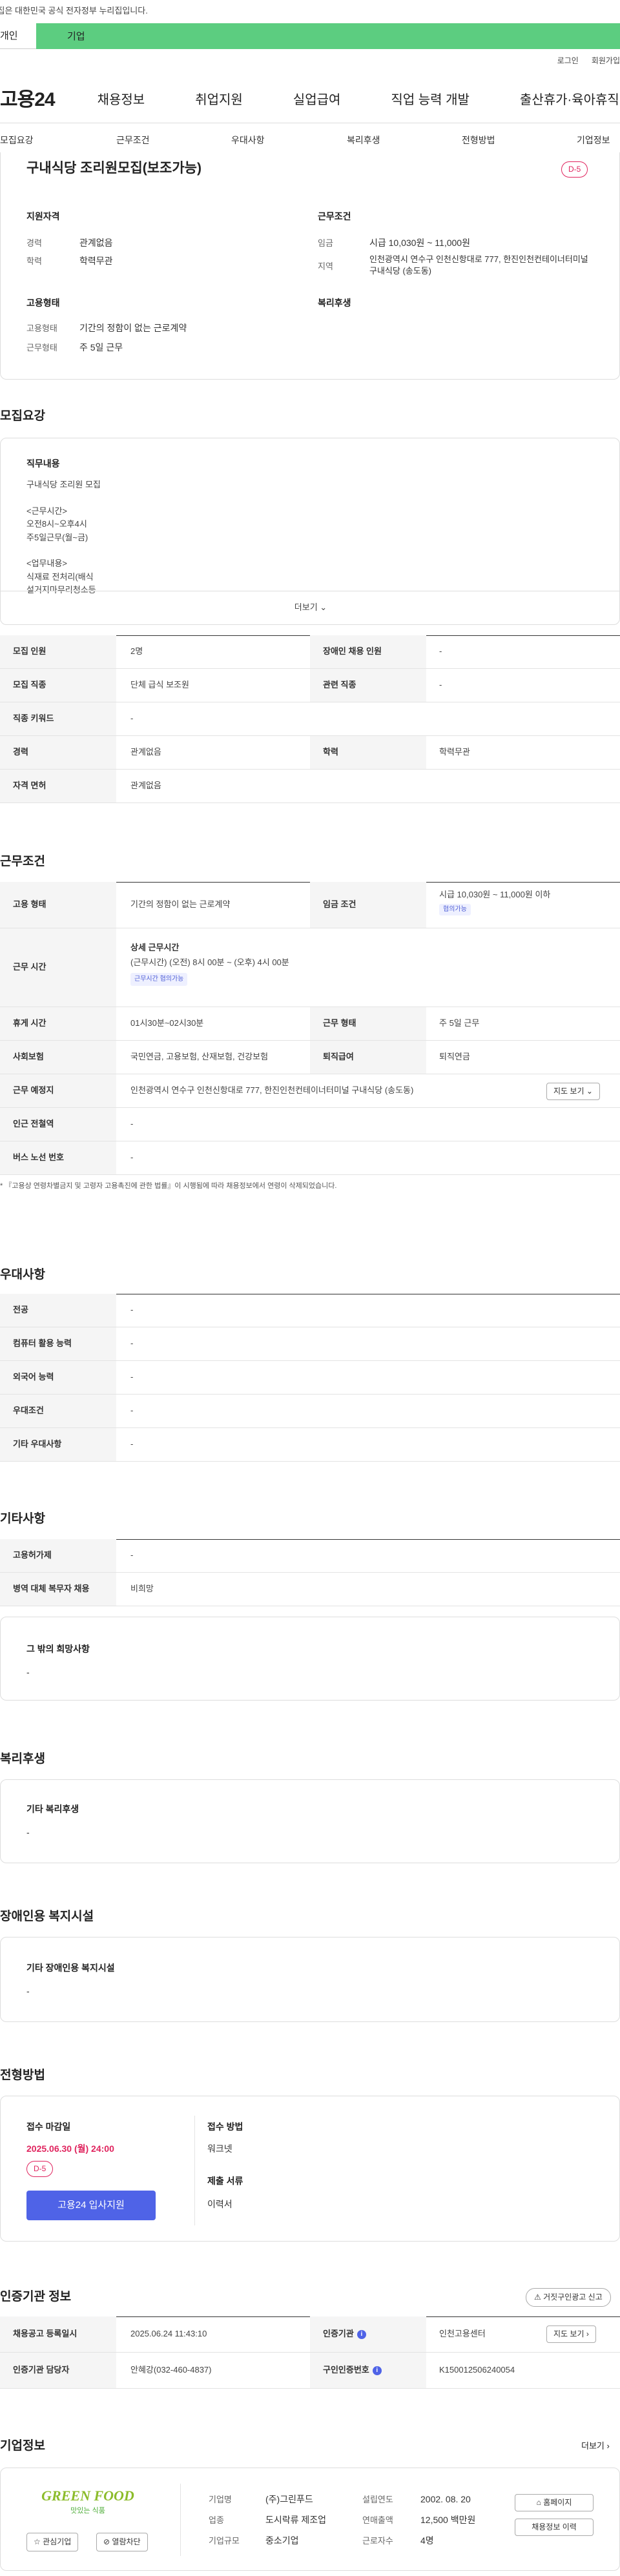 Image resolution: width=620 pixels, height=2576 pixels. What do you see at coordinates (58, 1377) in the screenshot?
I see `row-label: 외국어 능력` at bounding box center [58, 1377].